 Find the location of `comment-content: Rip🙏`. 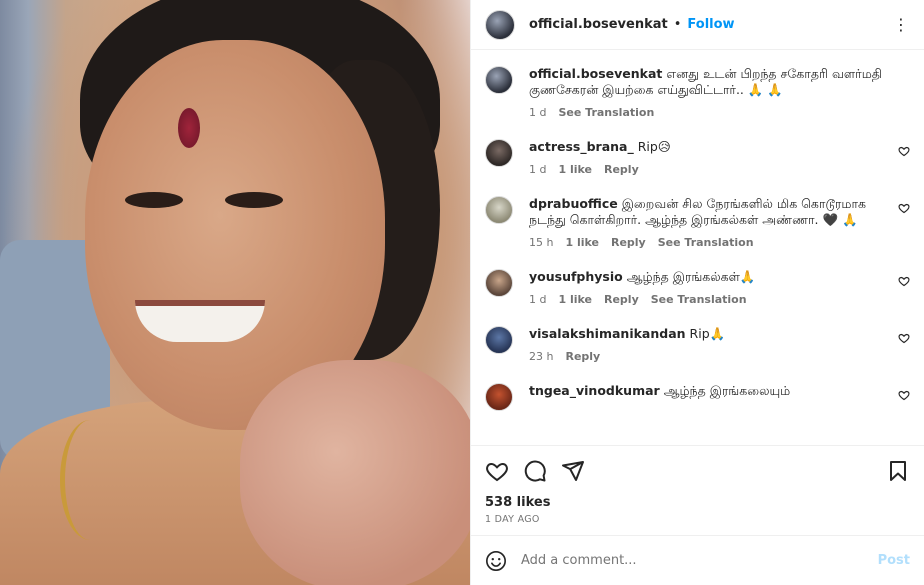

comment-content: Rip🙏 is located at coordinates (707, 333).